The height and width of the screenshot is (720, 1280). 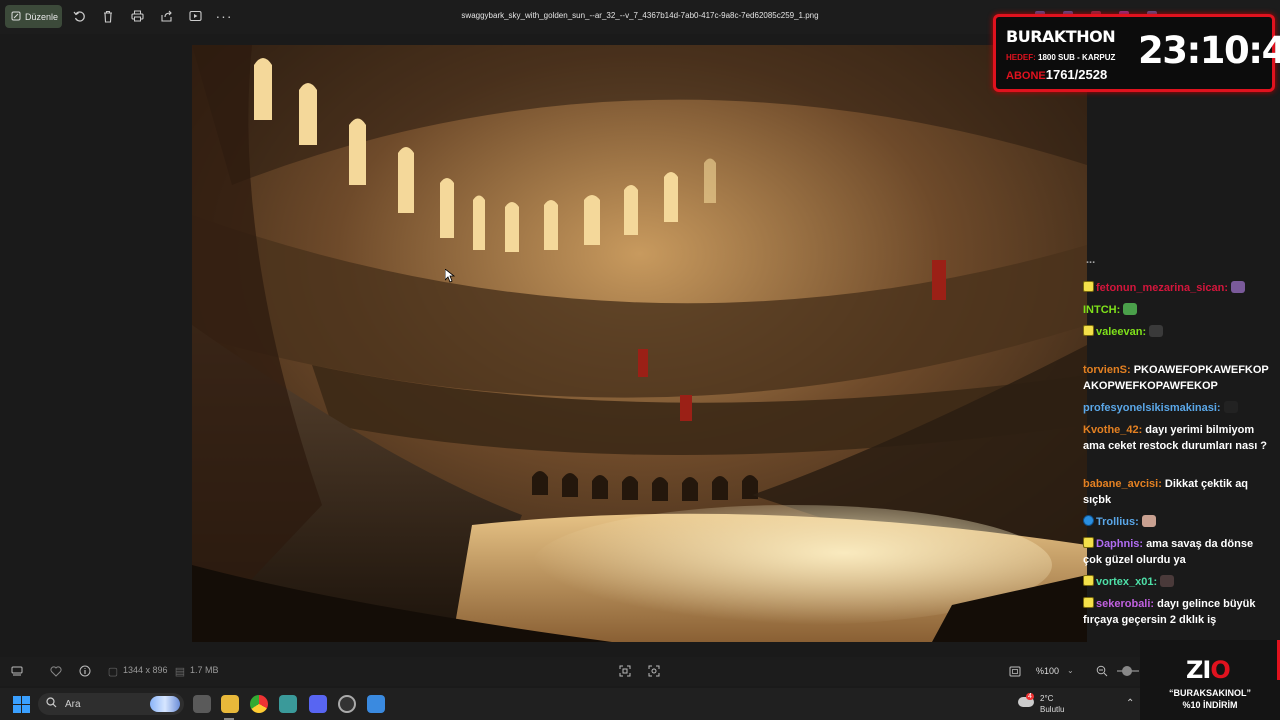 I want to click on weather-desc: Bulutlu, so click(x=1052, y=709).